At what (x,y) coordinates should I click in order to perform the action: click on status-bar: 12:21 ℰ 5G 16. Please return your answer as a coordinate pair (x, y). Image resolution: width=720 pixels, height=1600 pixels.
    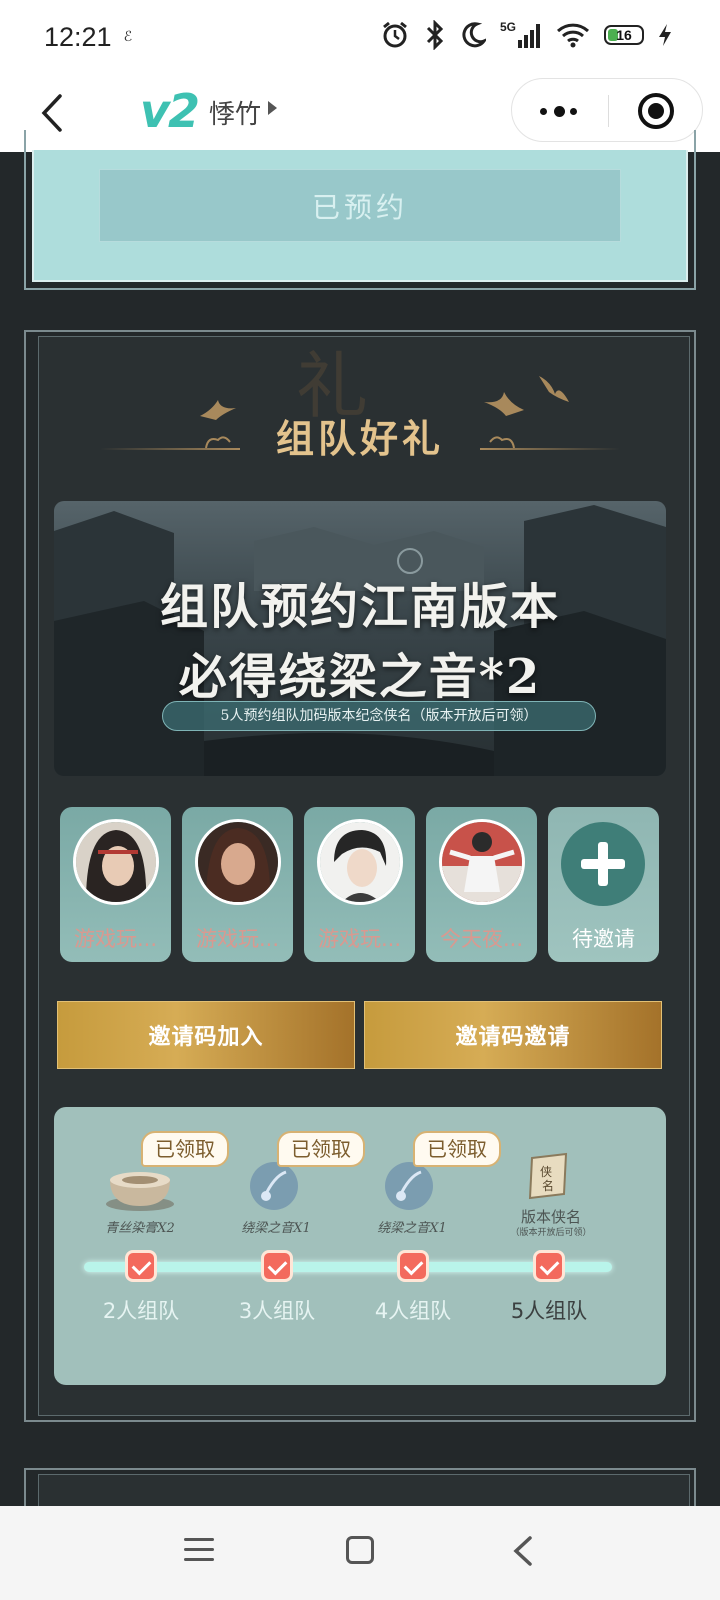
    Looking at the image, I should click on (360, 37).